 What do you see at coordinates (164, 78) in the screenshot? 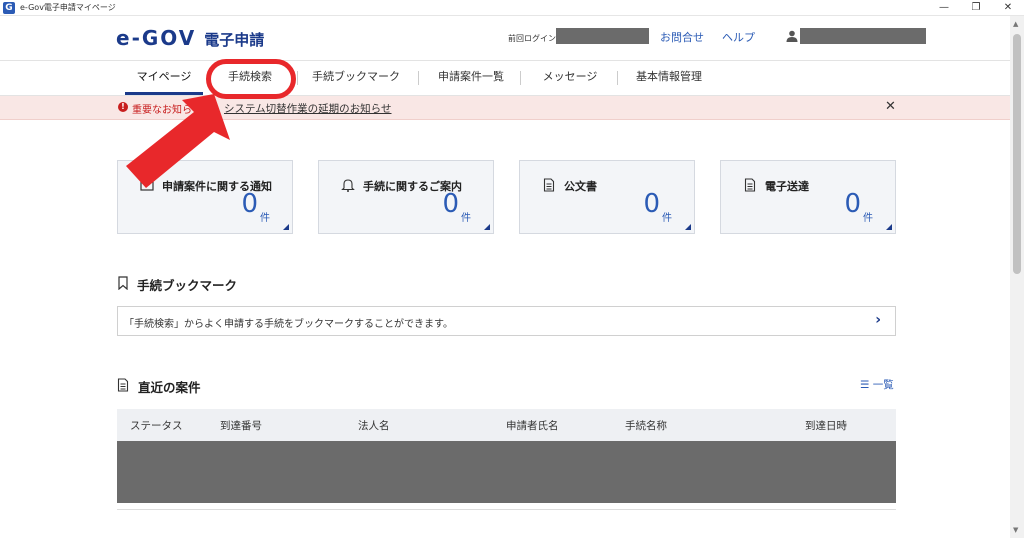
I see `tab-mypage: マイページ` at bounding box center [164, 78].